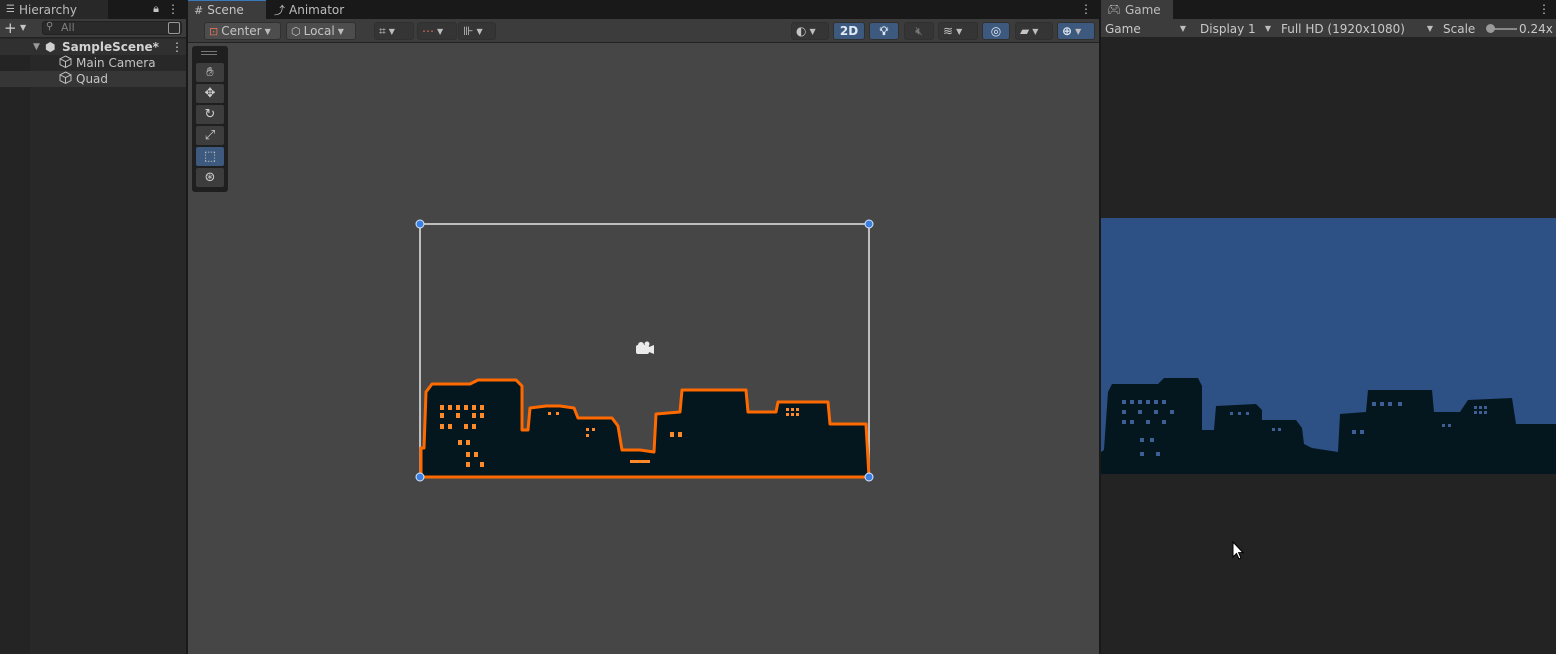 The image size is (1556, 654). I want to click on tab-game: 🎮︎ Game, so click(1137, 9).